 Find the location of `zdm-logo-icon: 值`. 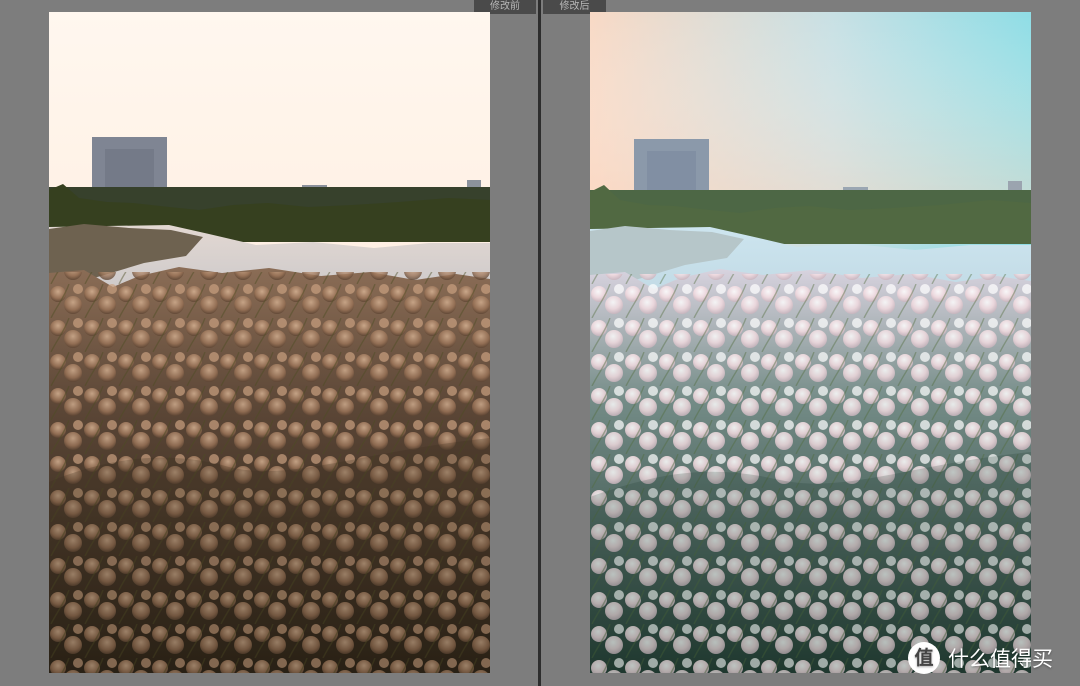

zdm-logo-icon: 值 is located at coordinates (924, 658).